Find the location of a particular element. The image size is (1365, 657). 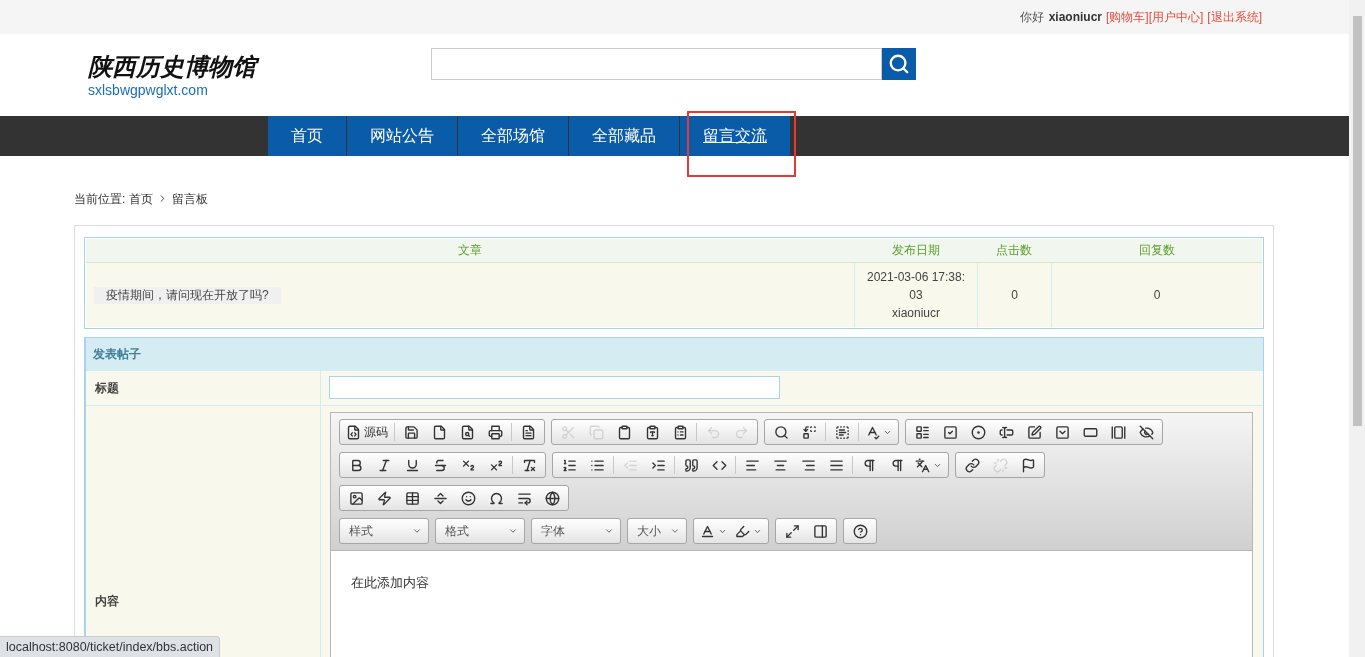

align-justify-icon is located at coordinates (836, 465).